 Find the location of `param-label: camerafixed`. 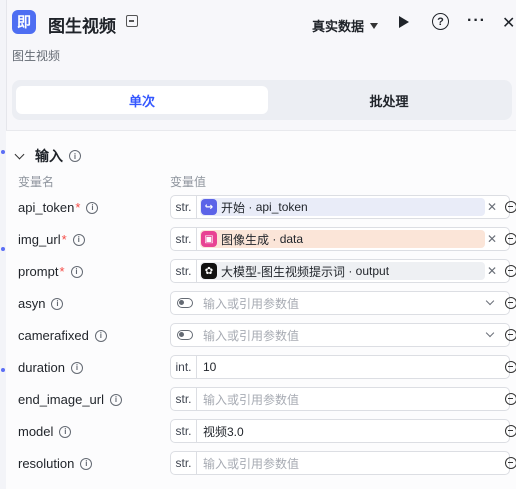

param-label: camerafixed is located at coordinates (53, 335).